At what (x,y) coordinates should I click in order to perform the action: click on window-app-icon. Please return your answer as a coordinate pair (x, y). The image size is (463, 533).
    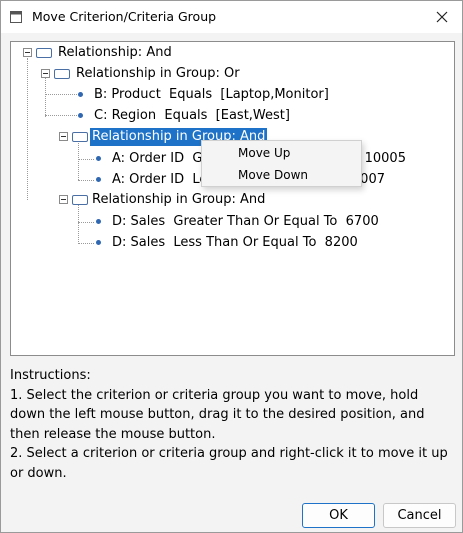
    Looking at the image, I should click on (16, 17).